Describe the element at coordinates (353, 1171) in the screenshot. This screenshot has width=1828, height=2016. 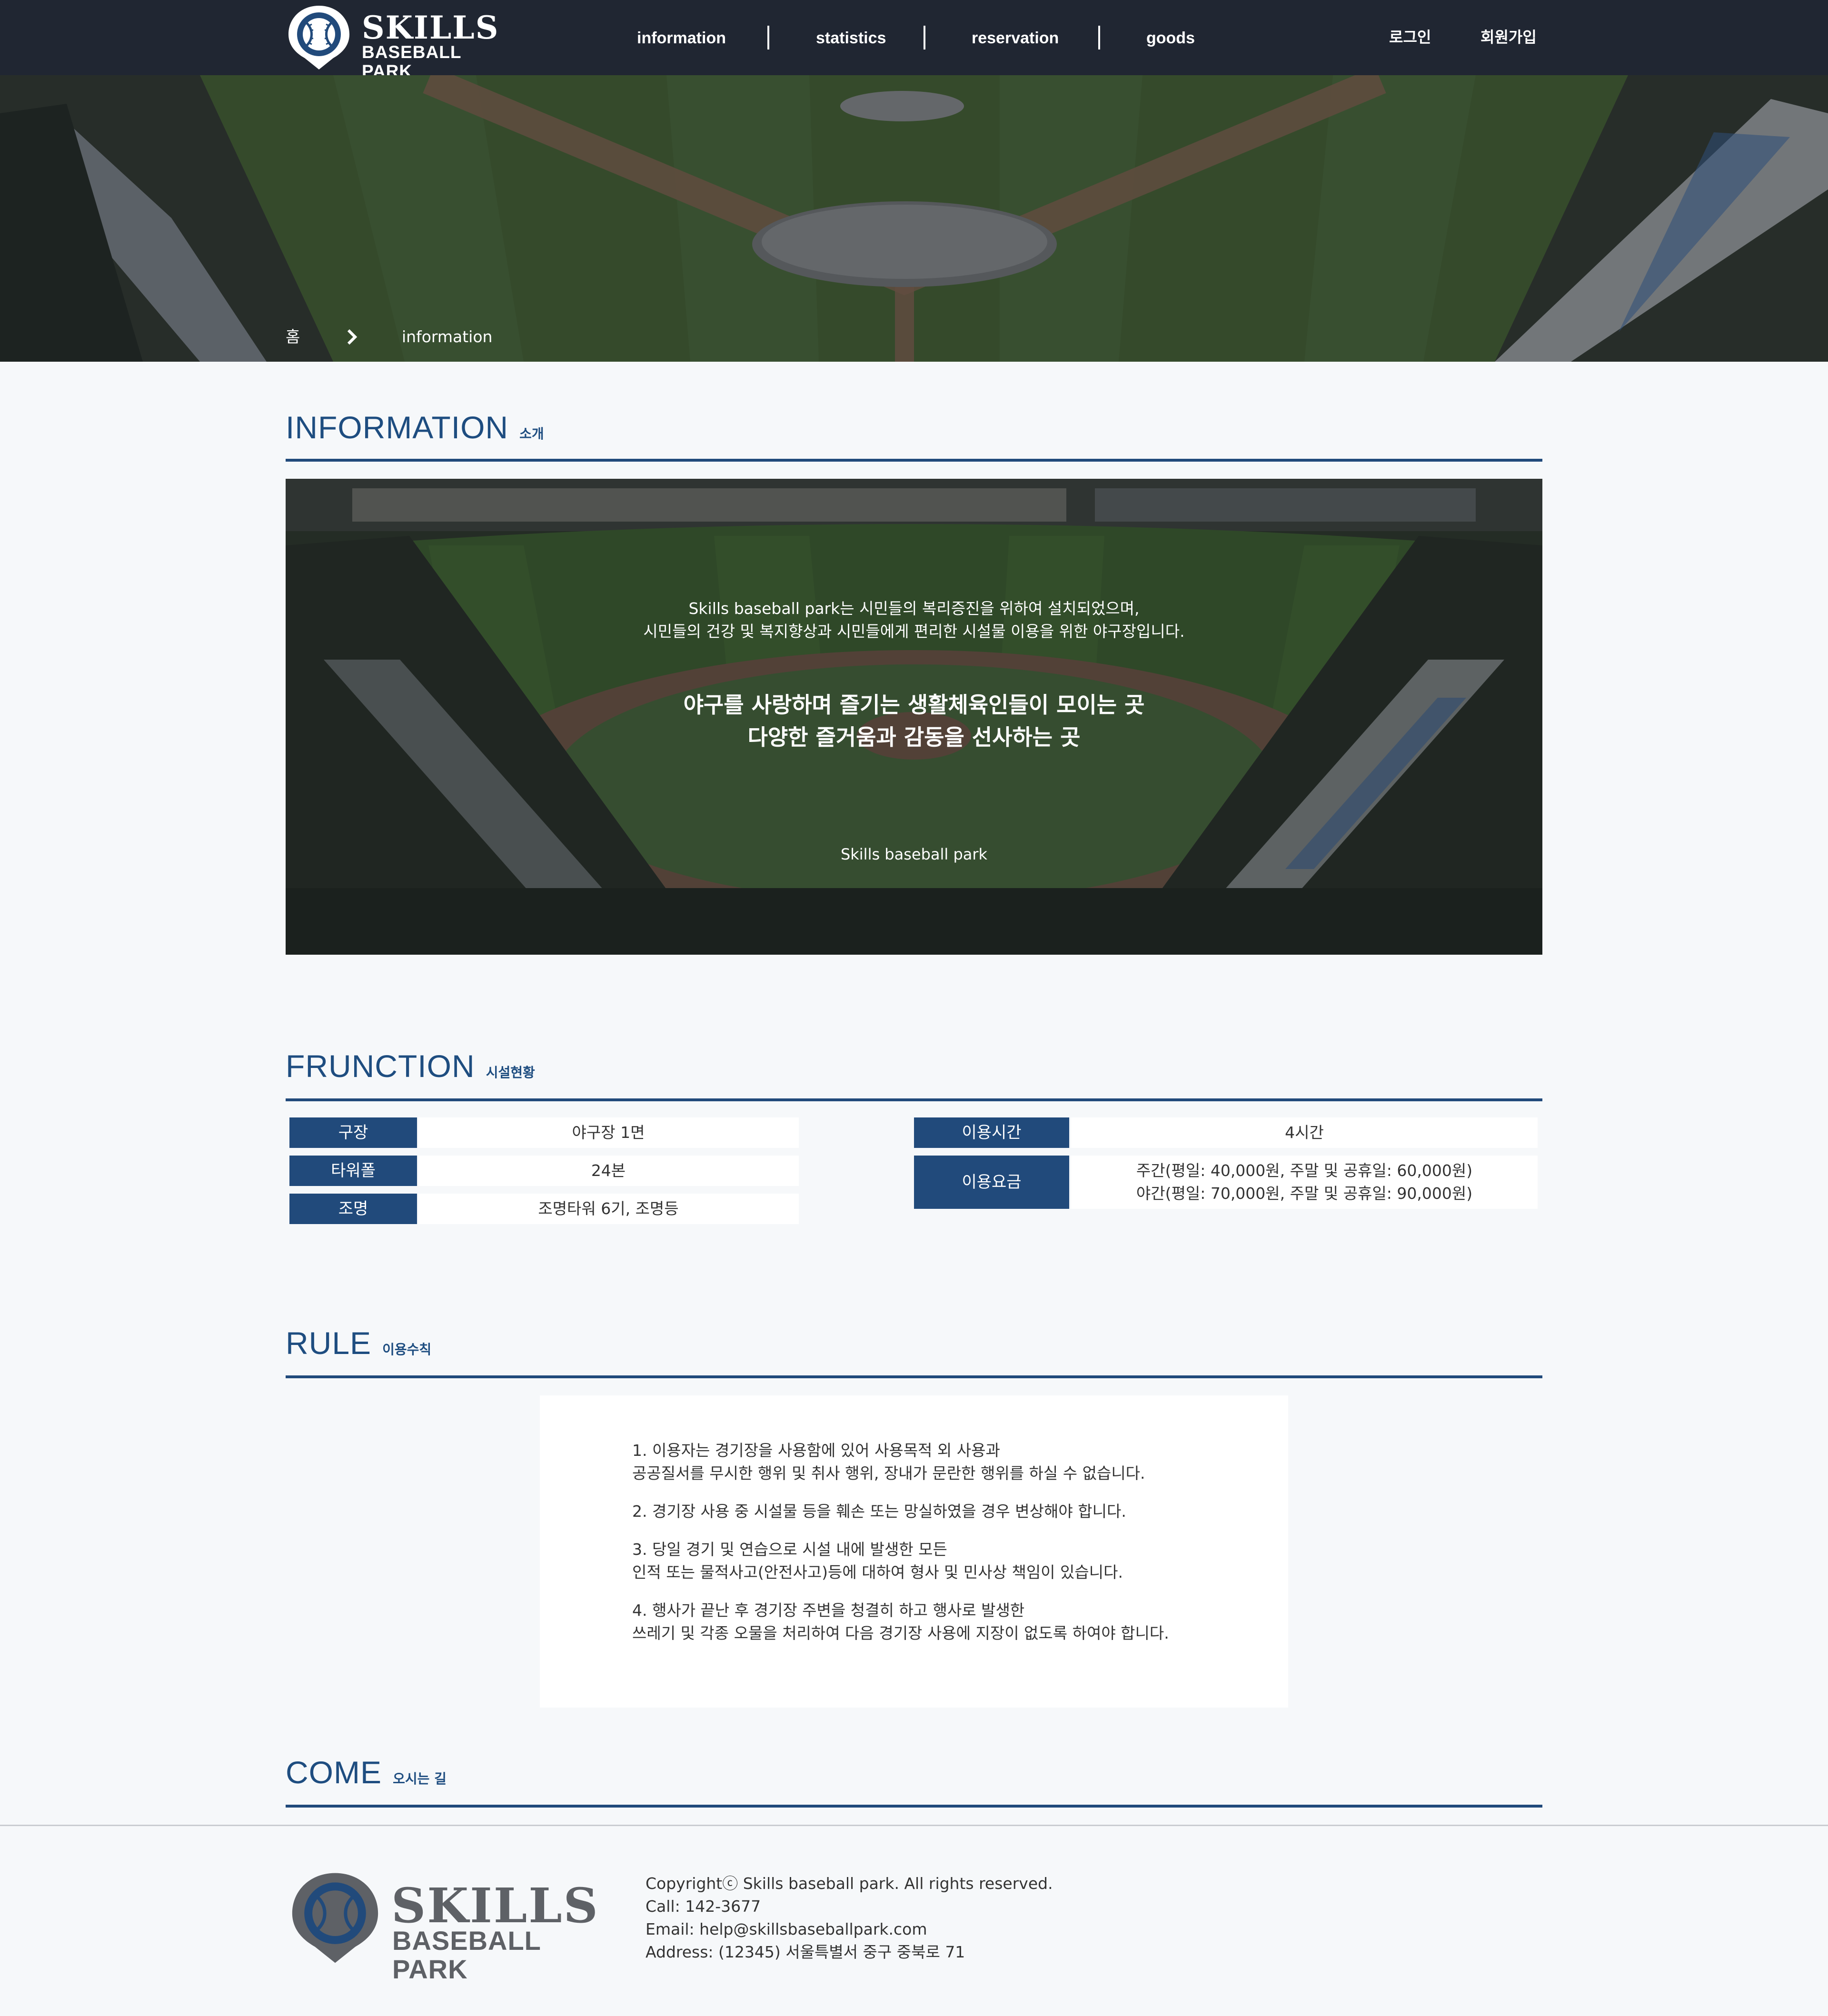
I see `facility-label-tower-pole: 타워폴` at that location.